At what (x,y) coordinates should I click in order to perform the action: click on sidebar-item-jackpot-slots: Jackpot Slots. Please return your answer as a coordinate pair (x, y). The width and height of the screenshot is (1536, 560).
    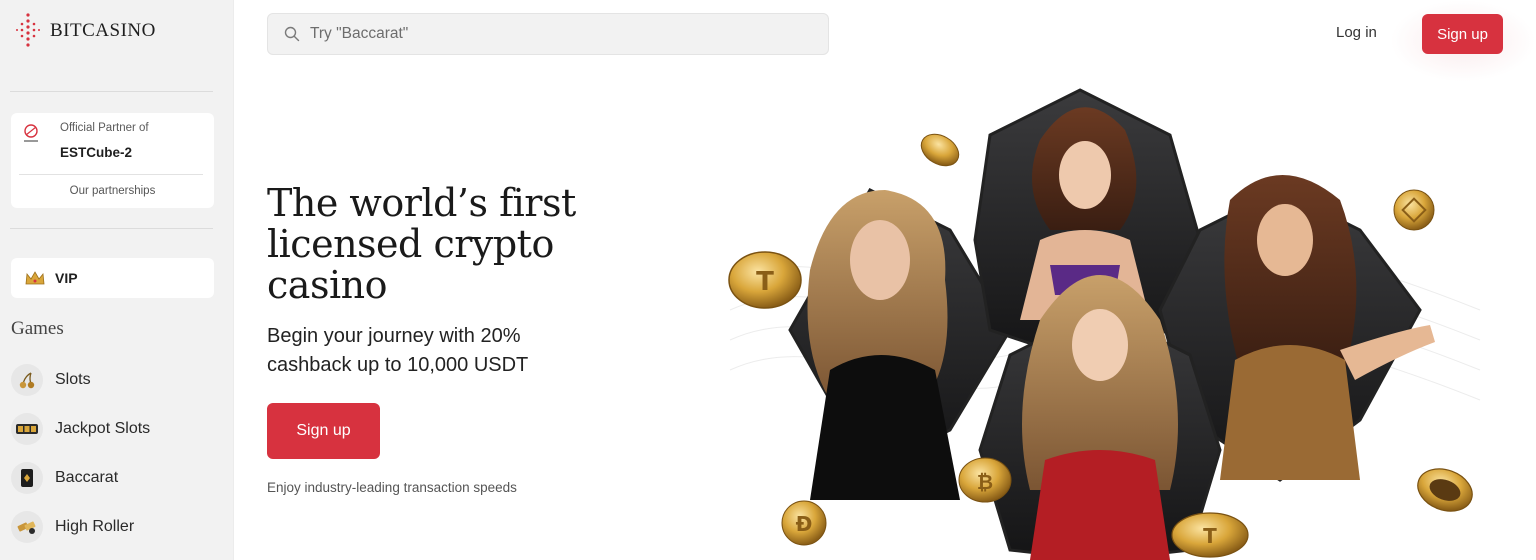
    Looking at the image, I should click on (112, 429).